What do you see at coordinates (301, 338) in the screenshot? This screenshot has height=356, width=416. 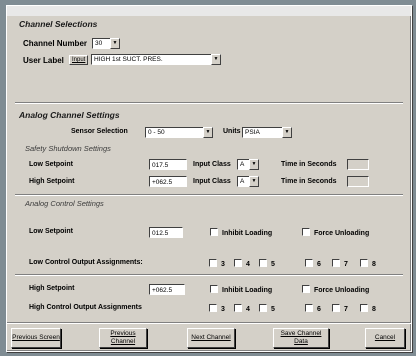 I see `save-channel-data-button: Save Channel Data` at bounding box center [301, 338].